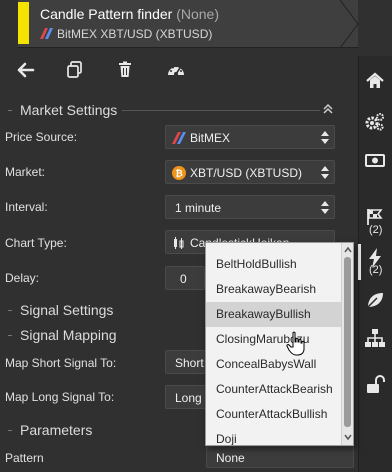 The width and height of the screenshot is (392, 472). What do you see at coordinates (106, 14) in the screenshot?
I see `bot-title-name: Candle Pattern finder` at bounding box center [106, 14].